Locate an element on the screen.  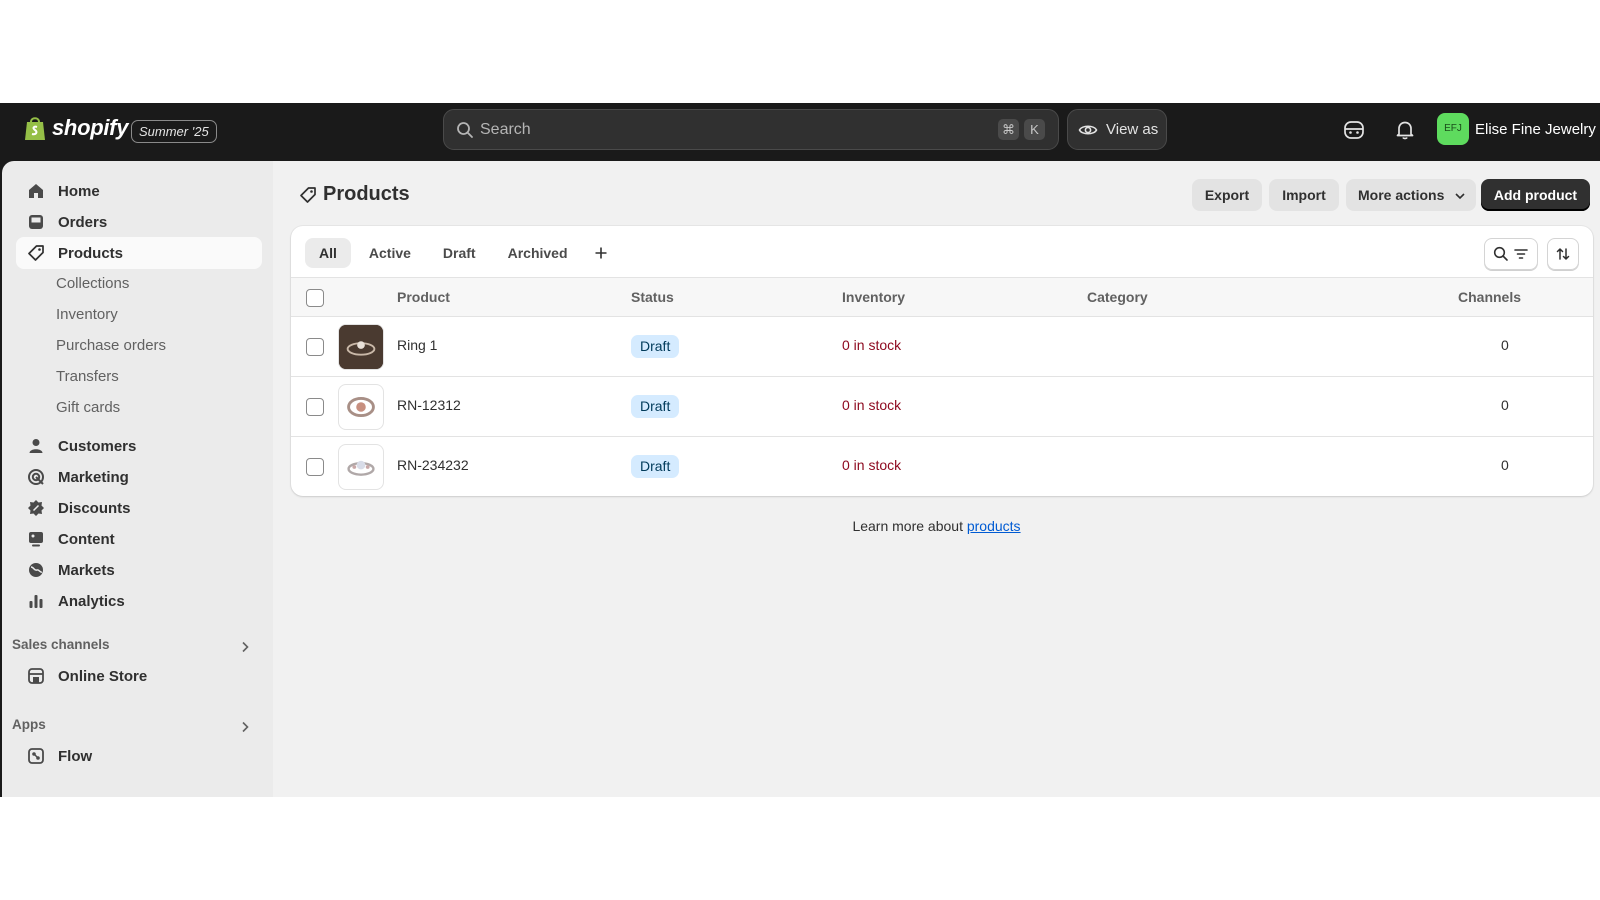
add-view-button is located at coordinates (601, 253).